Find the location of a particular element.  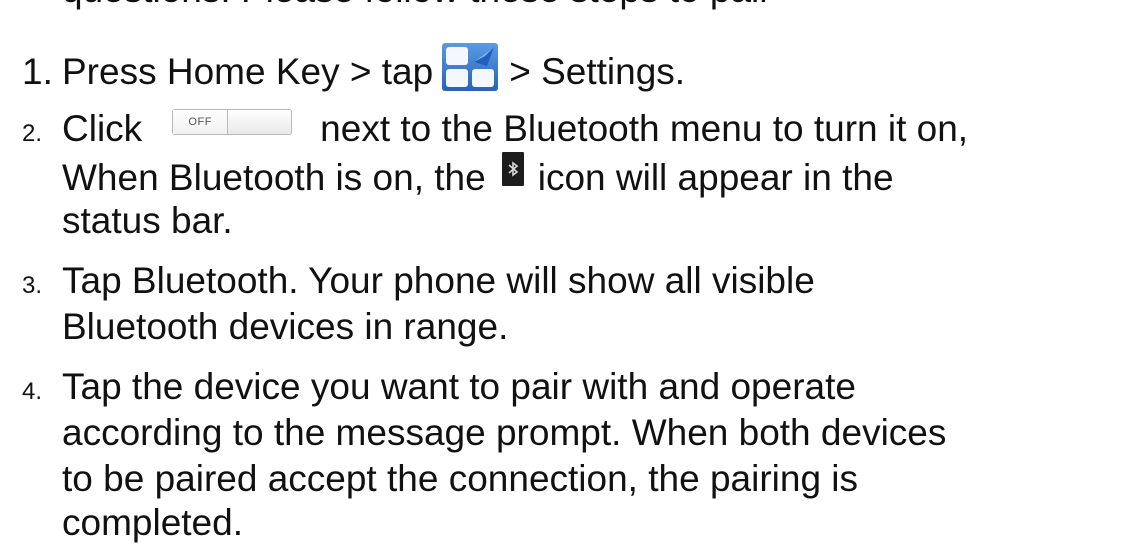

step-number: 2. is located at coordinates (32, 133).